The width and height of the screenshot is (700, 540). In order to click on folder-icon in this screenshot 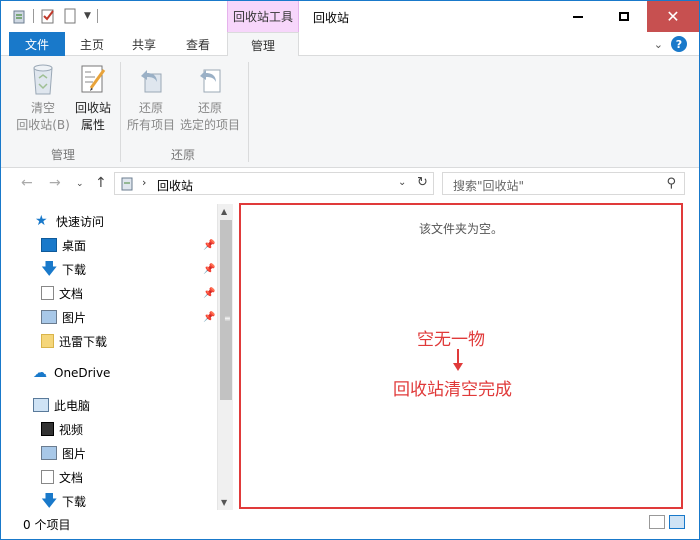, I will do `click(47, 341)`.